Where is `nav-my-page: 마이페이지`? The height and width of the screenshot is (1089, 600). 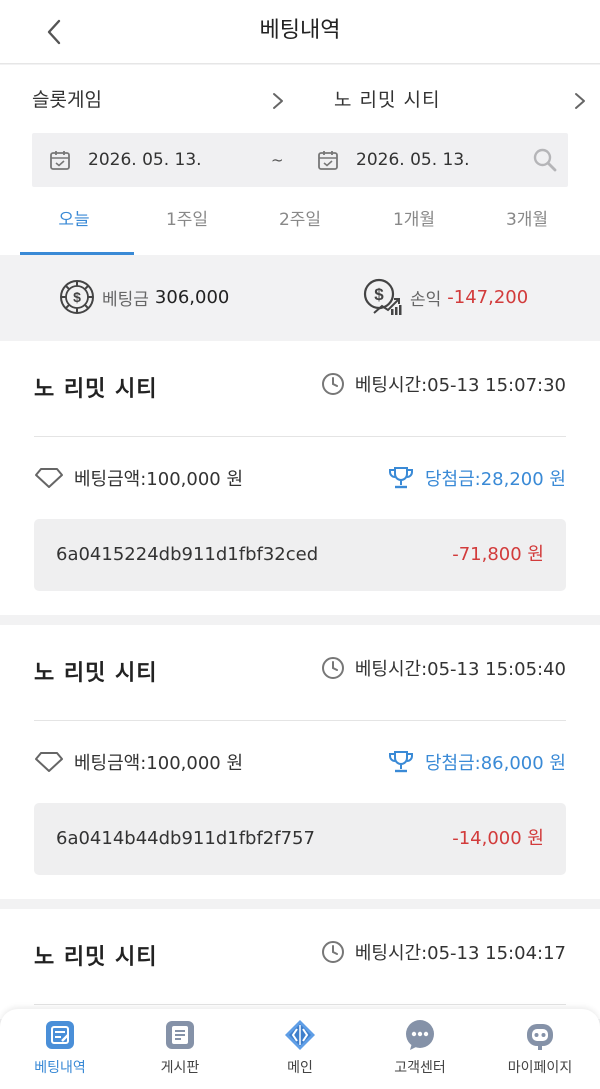
nav-my-page: 마이페이지 is located at coordinates (540, 1049).